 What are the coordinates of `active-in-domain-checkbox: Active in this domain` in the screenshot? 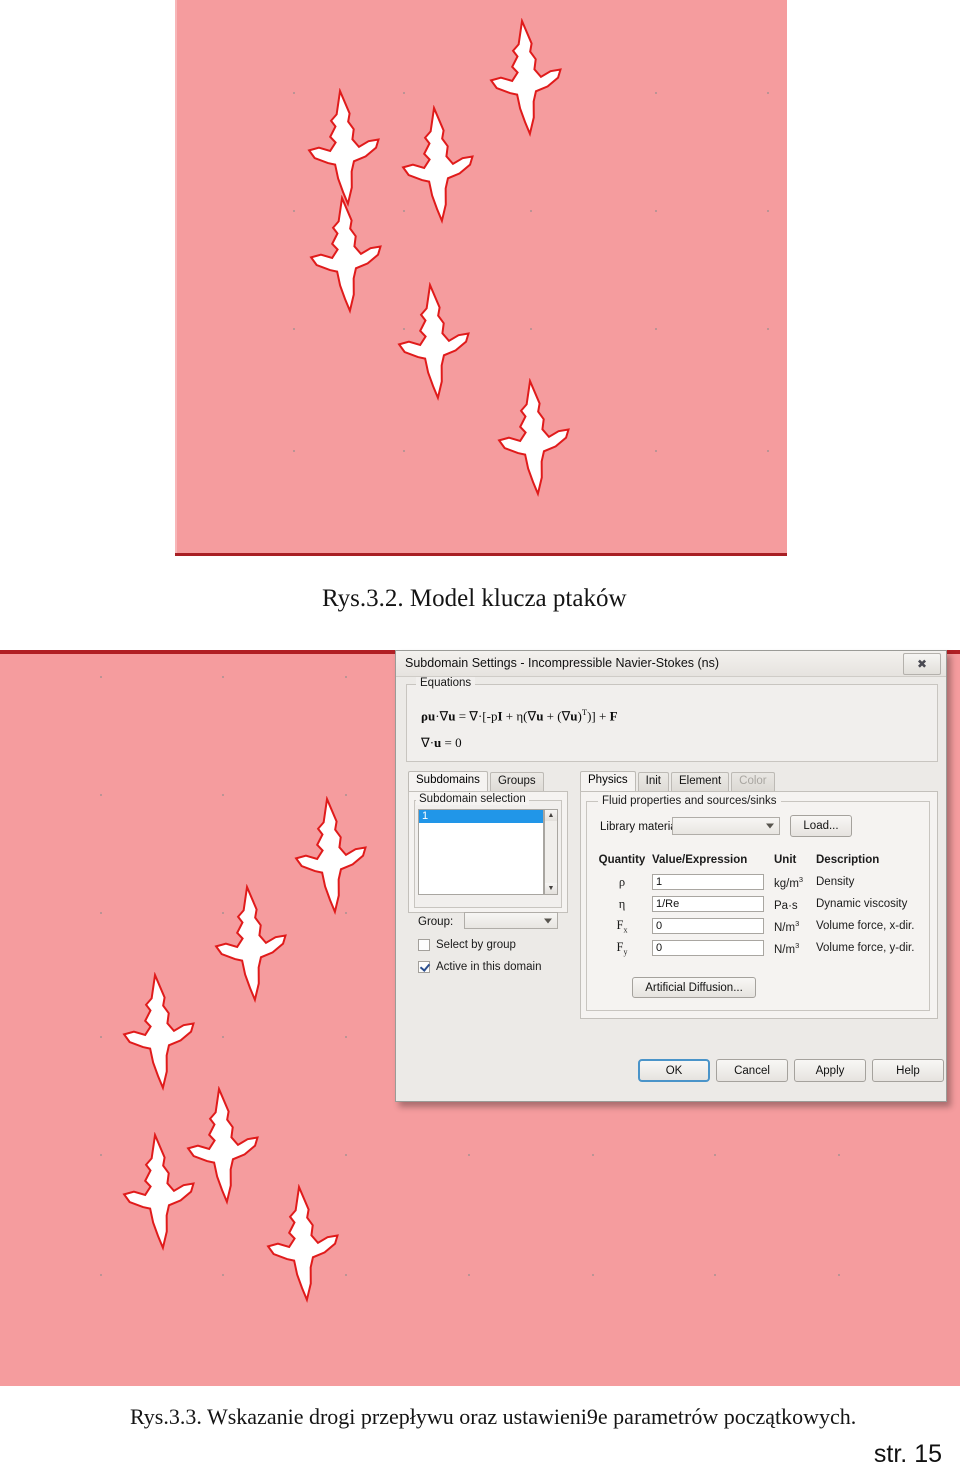 It's located at (479, 967).